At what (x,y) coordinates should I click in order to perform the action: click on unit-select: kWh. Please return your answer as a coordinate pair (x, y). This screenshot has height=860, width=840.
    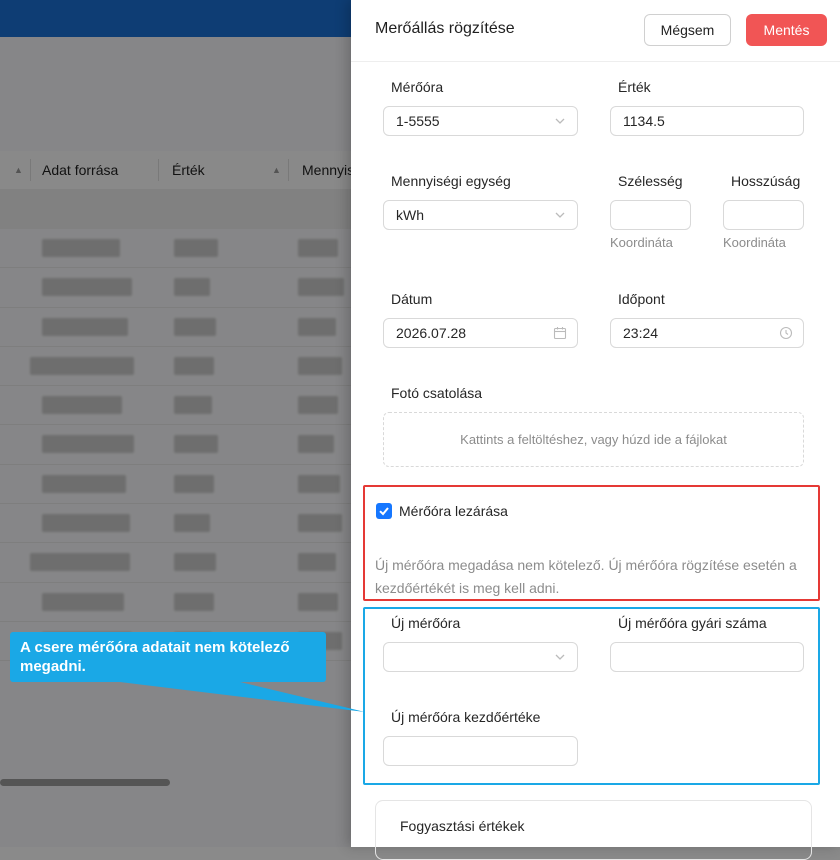
    Looking at the image, I should click on (480, 215).